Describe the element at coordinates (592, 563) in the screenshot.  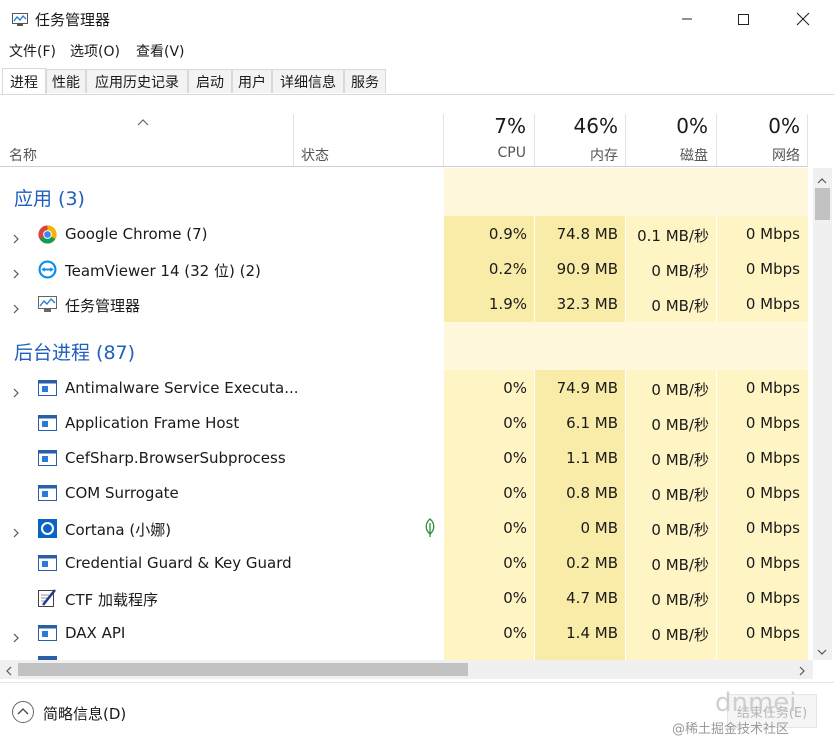
I see `mem-value: 0.2 MB` at that location.